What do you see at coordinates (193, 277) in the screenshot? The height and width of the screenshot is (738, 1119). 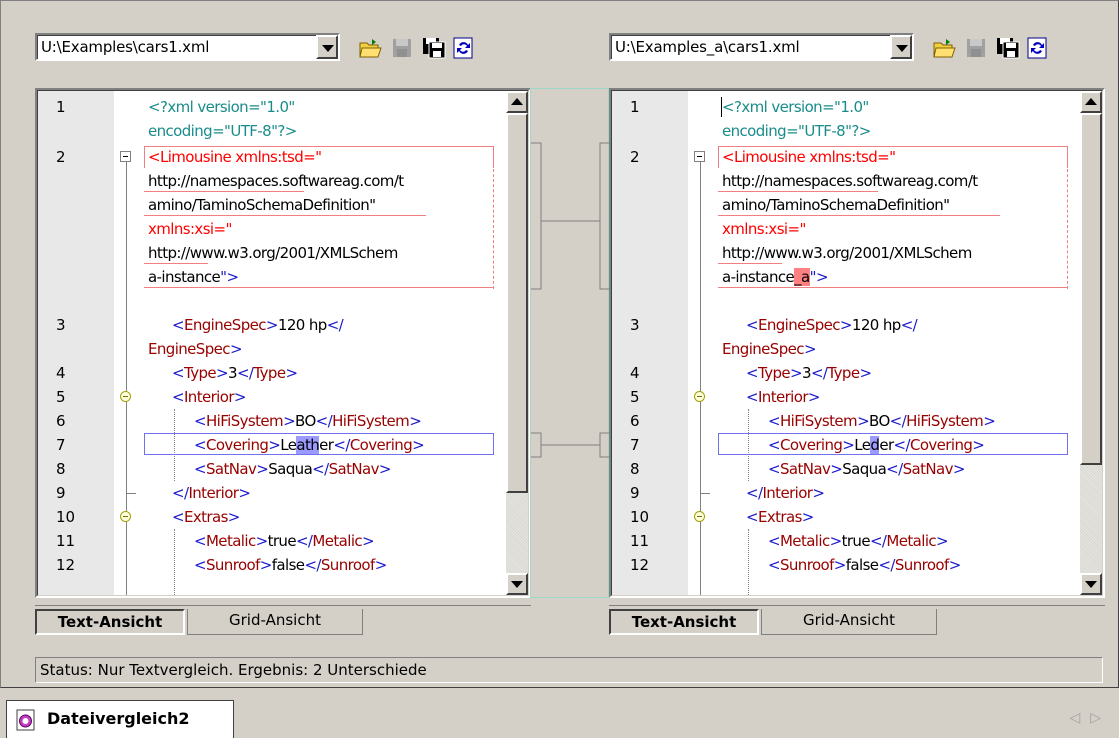 I see `code-line: a-instance">` at bounding box center [193, 277].